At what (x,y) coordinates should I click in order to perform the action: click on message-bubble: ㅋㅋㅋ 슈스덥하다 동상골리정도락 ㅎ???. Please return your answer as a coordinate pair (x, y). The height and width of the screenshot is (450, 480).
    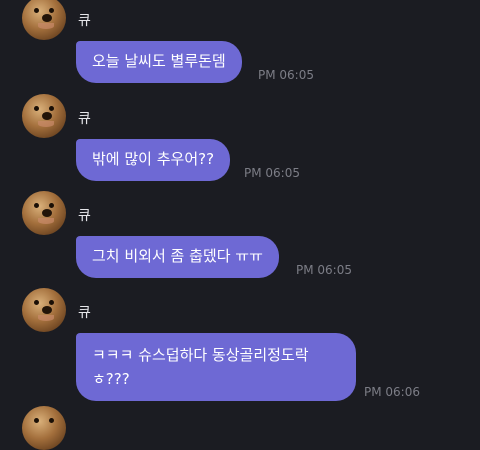
    Looking at the image, I should click on (216, 367).